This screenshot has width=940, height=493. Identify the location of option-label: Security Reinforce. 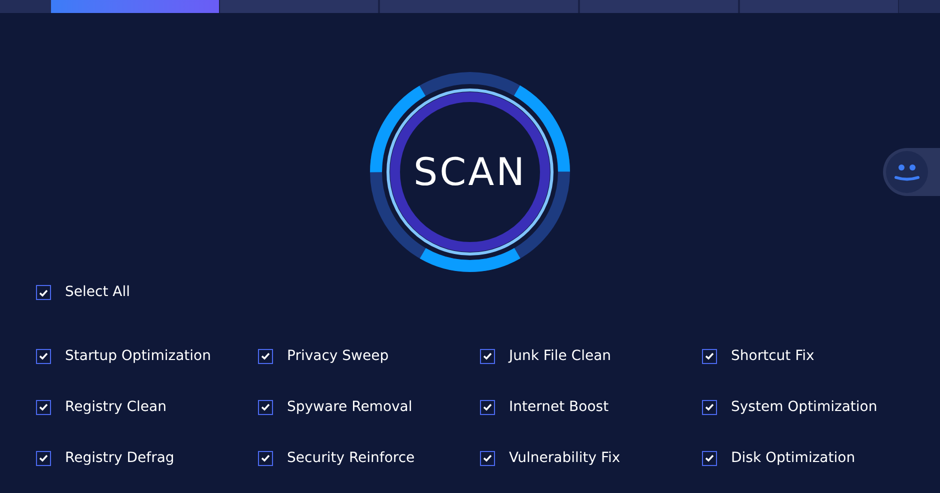
(351, 458).